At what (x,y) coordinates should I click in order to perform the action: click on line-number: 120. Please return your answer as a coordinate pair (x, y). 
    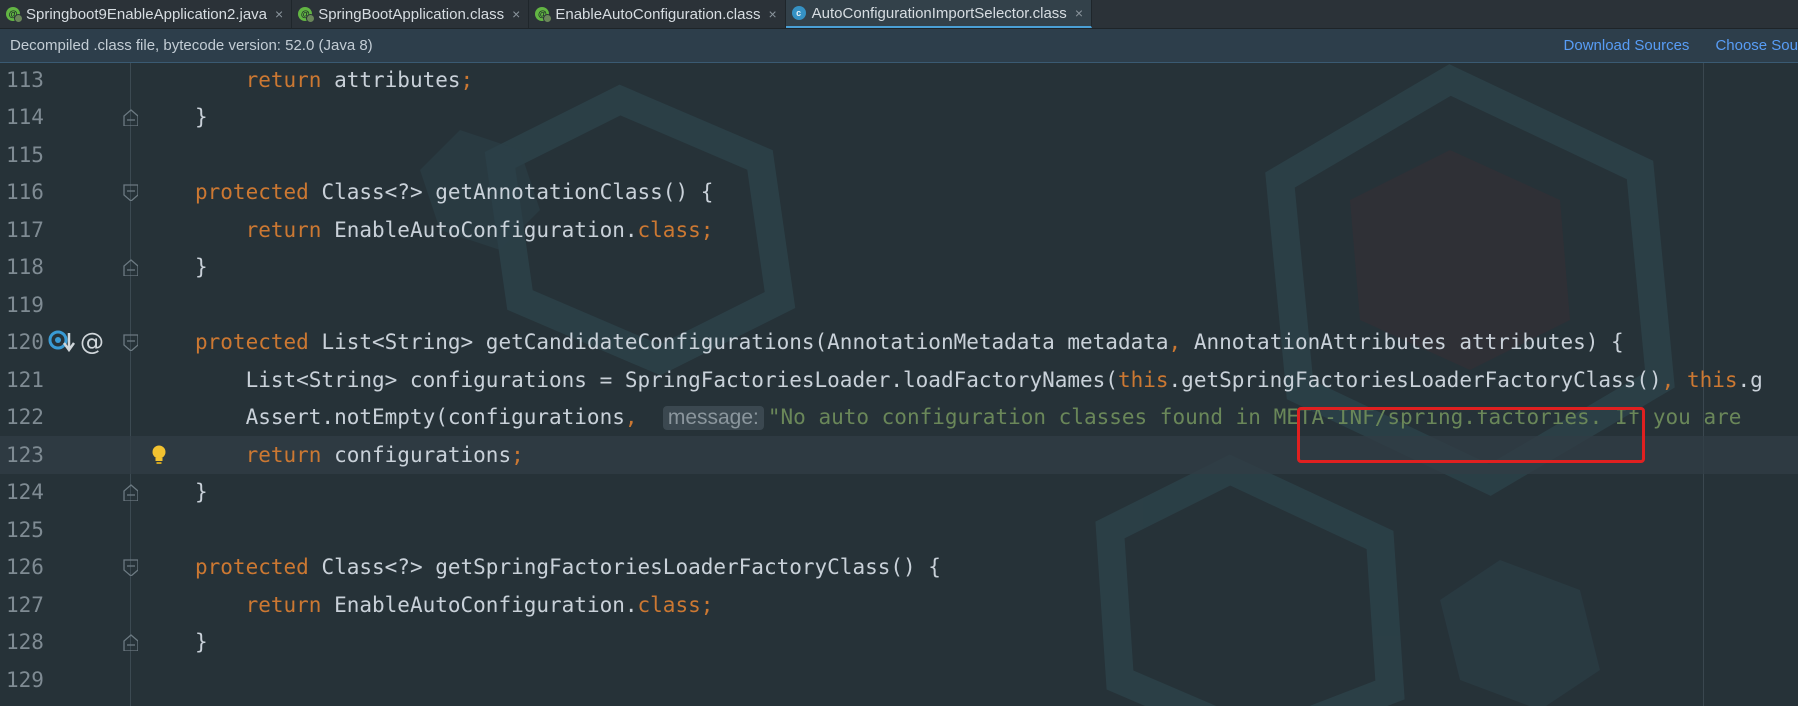
    Looking at the image, I should click on (25, 342).